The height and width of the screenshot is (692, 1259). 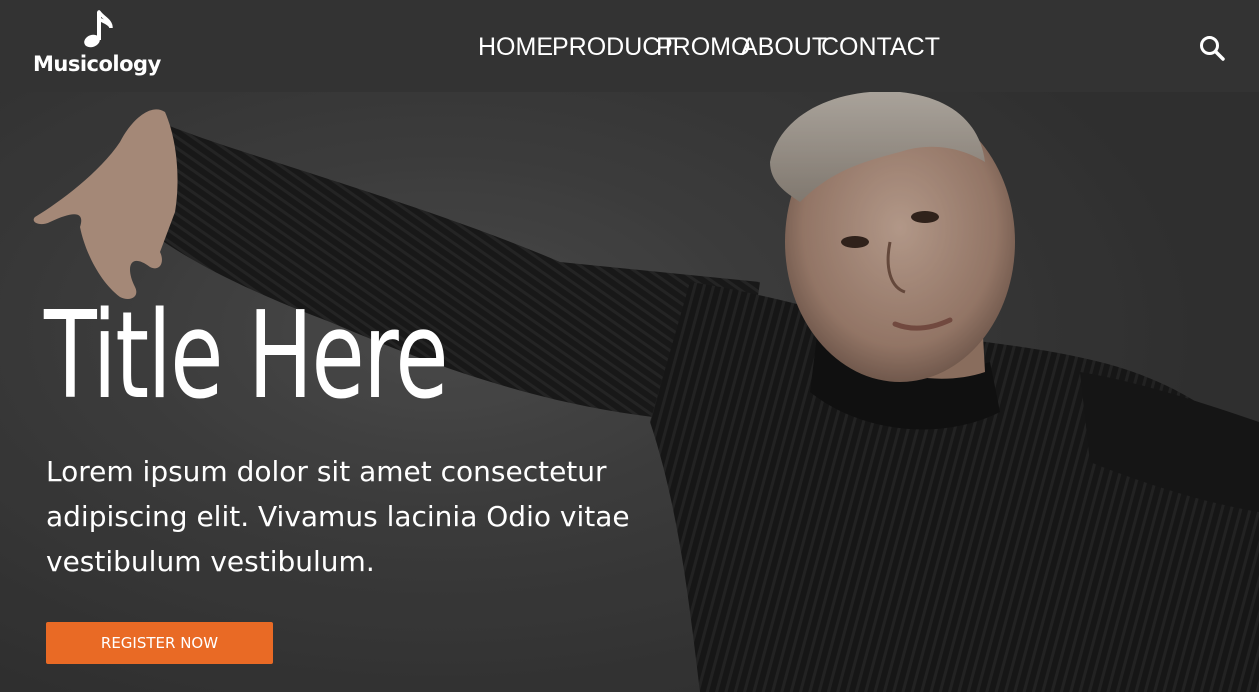 I want to click on nav-item-home: HOME, so click(x=511, y=47).